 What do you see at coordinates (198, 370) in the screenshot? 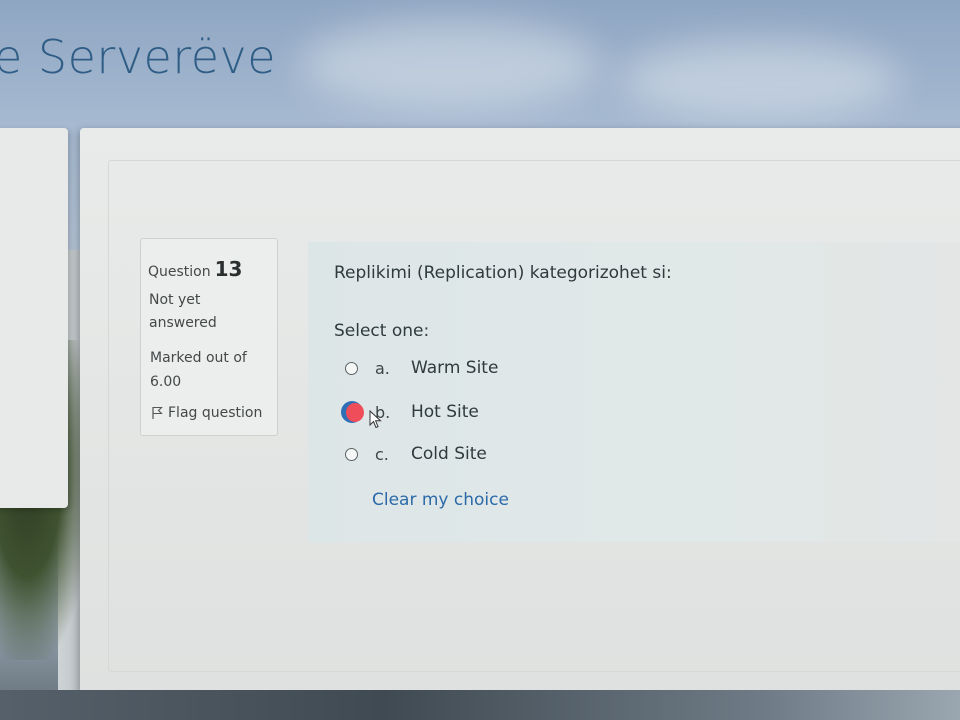
I see `question-grade: Marked out of 6.00` at bounding box center [198, 370].